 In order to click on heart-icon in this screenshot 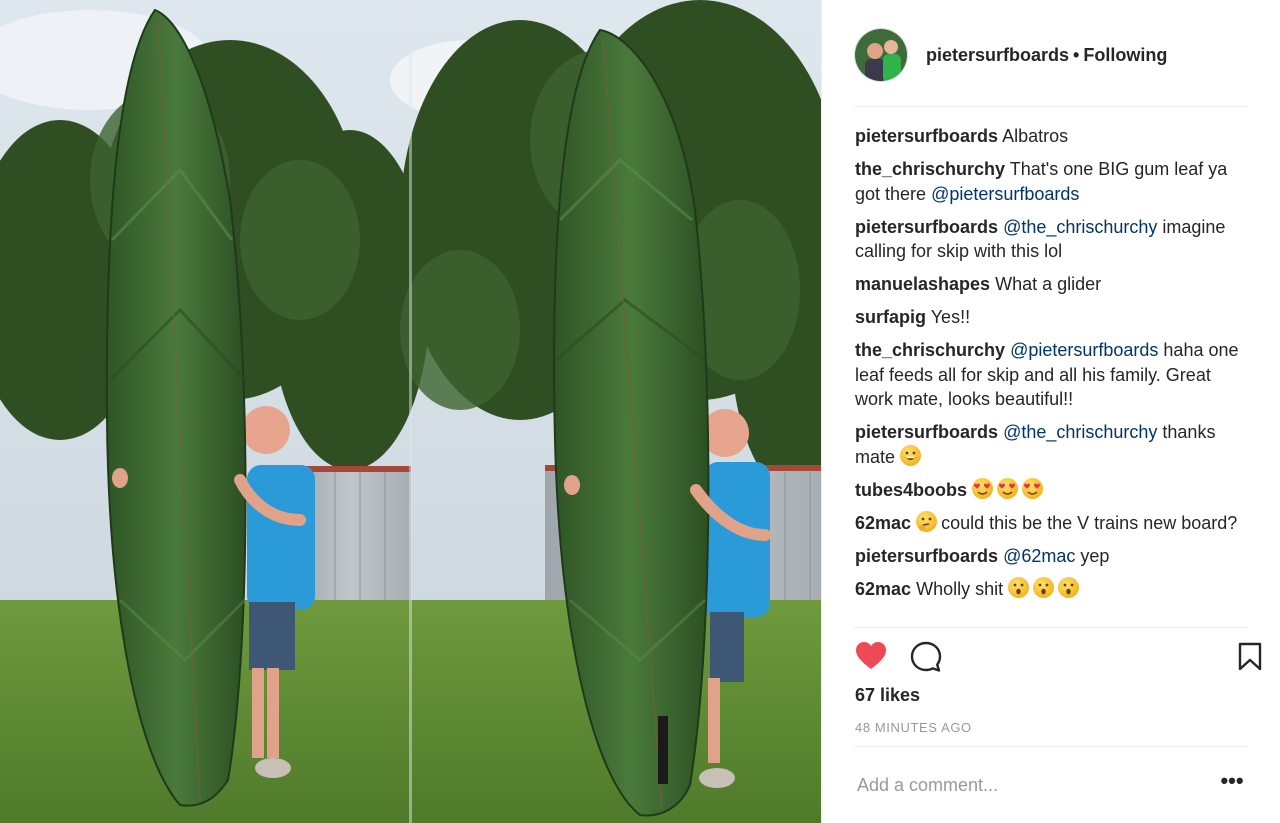, I will do `click(871, 657)`.